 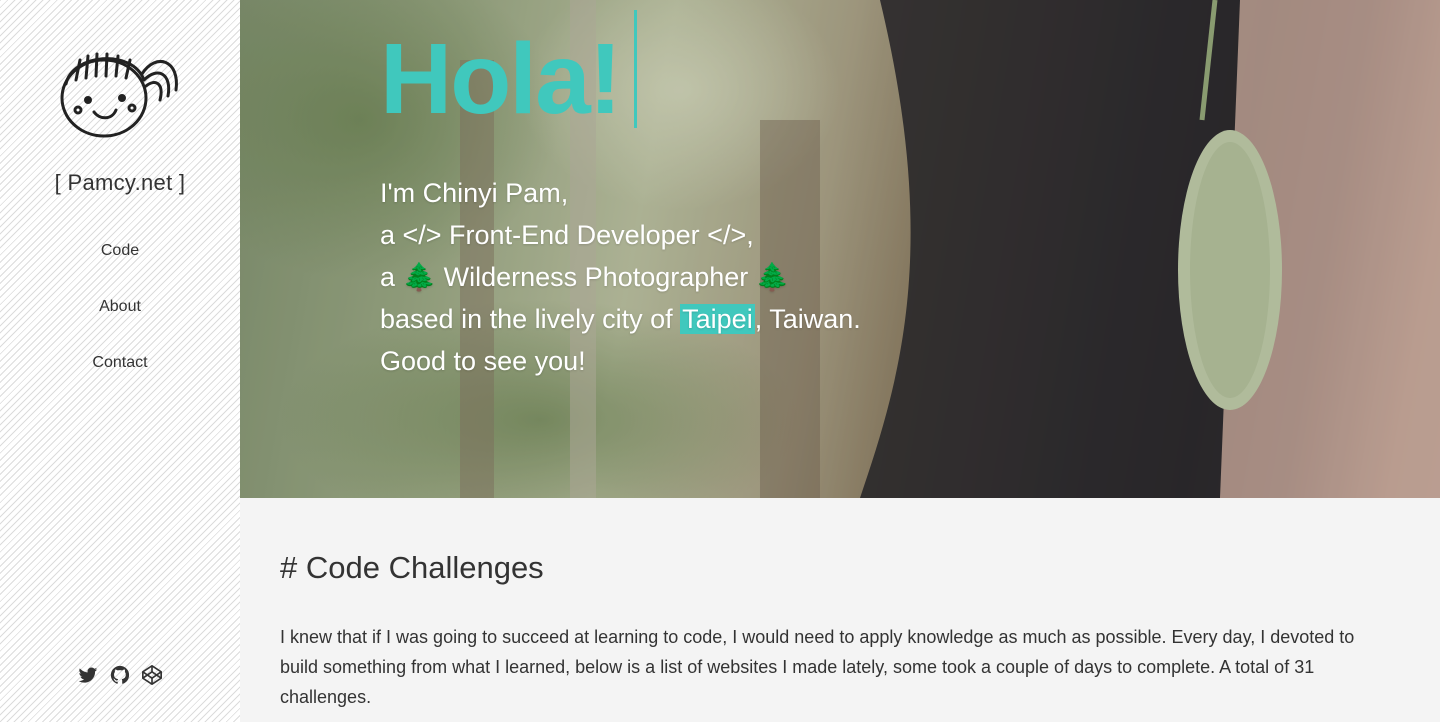 I want to click on nav-item-about: About, so click(x=120, y=322).